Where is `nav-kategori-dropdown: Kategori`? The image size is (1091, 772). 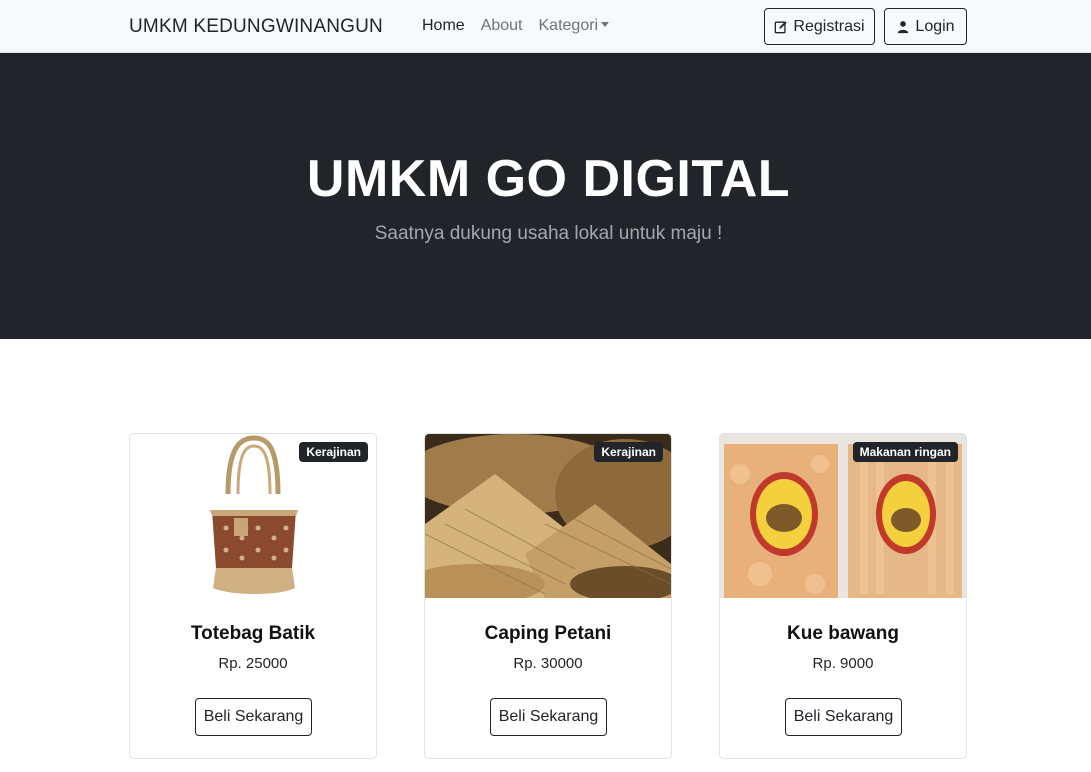
nav-kategori-dropdown: Kategori is located at coordinates (574, 26).